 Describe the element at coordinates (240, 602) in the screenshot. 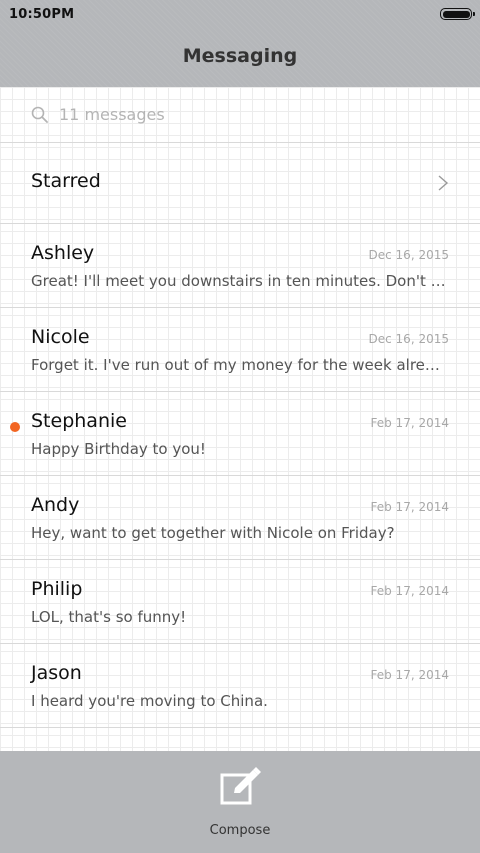

I see `thread-row: Philip Feb 17, 2014 LOL, that's so funny!` at that location.